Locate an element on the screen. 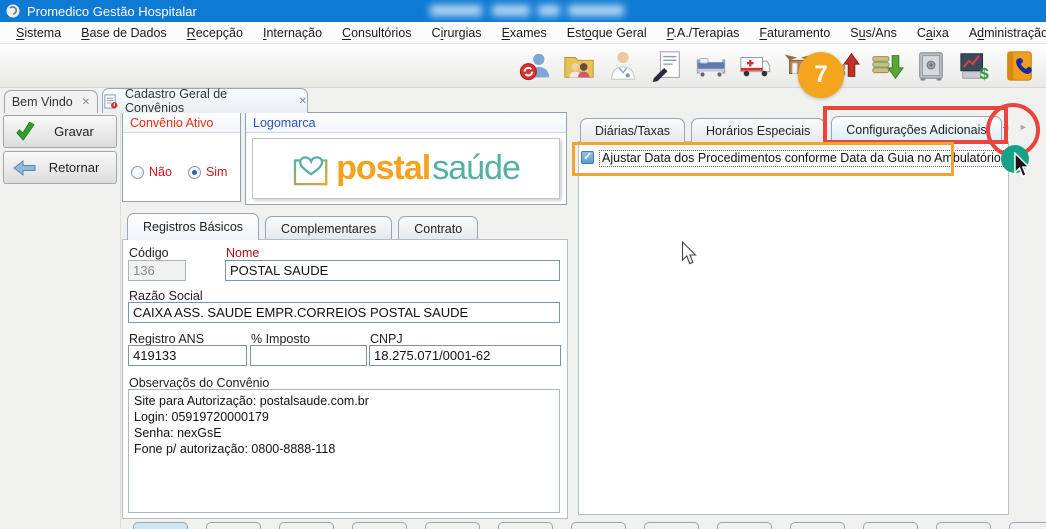 The image size is (1046, 529). menu-item-sus-ans: Sus/Ans is located at coordinates (873, 33).